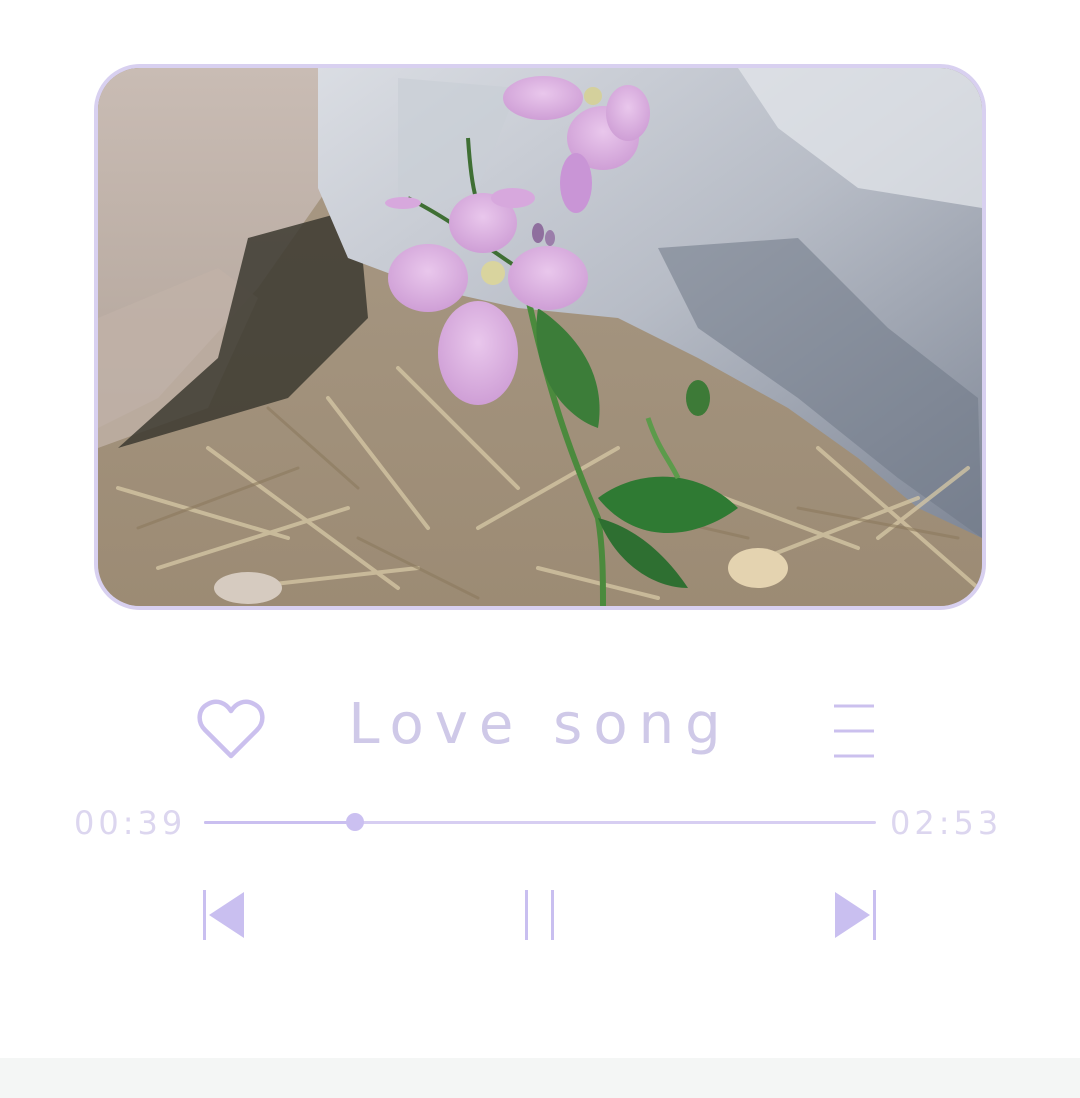 Image resolution: width=1080 pixels, height=1098 pixels. Describe the element at coordinates (280, 822) in the screenshot. I see `progress-fill` at that location.